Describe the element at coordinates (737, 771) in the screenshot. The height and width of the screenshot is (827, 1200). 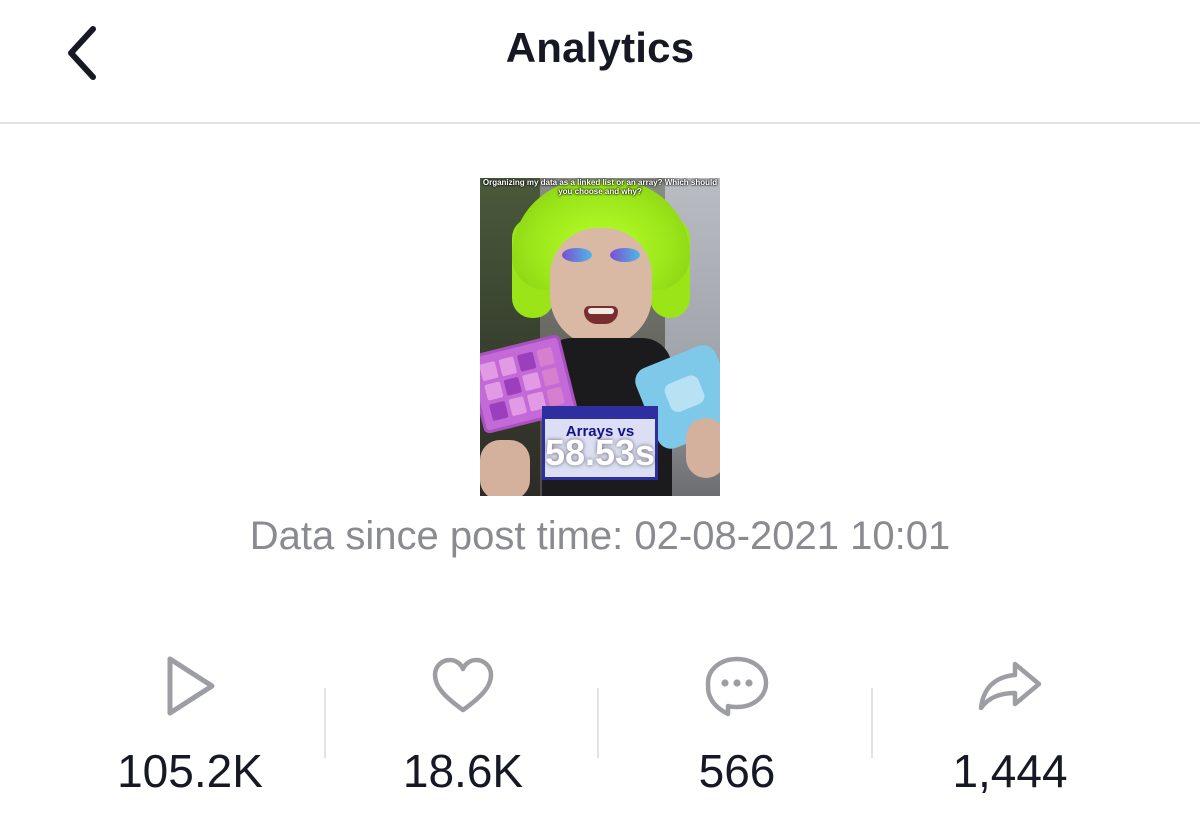
I see `stat-comments-value: 566` at that location.